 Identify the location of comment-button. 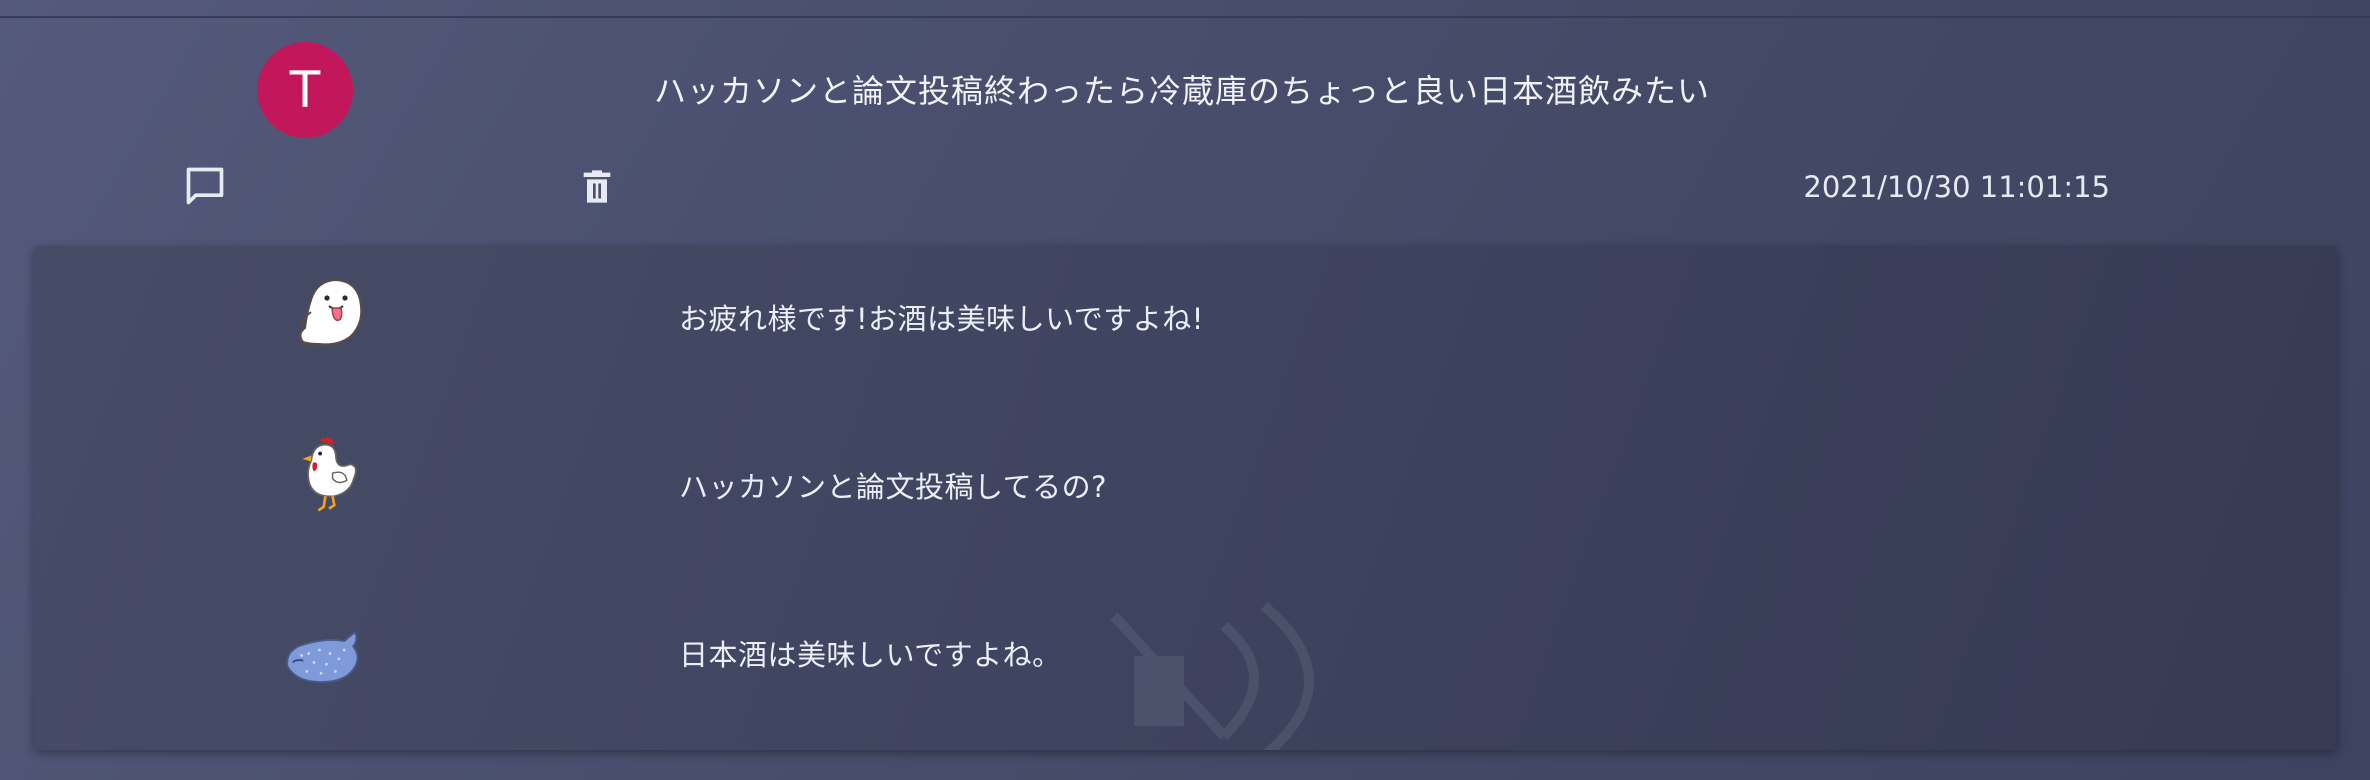
(205, 186).